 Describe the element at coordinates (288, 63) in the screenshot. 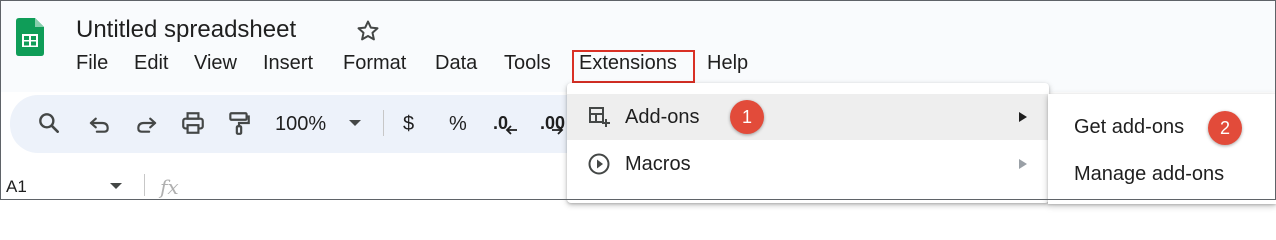

I see `menu-insert: Insert` at that location.